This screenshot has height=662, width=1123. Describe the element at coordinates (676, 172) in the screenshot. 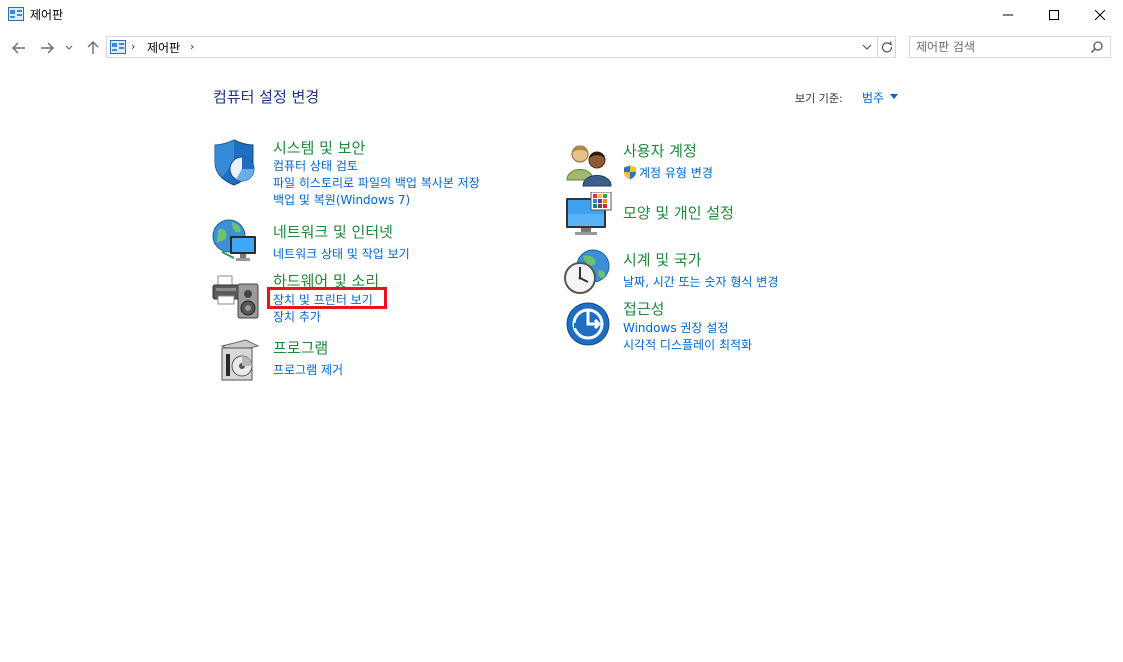

I see `link-change-account-type: 계정 유형 변경` at that location.